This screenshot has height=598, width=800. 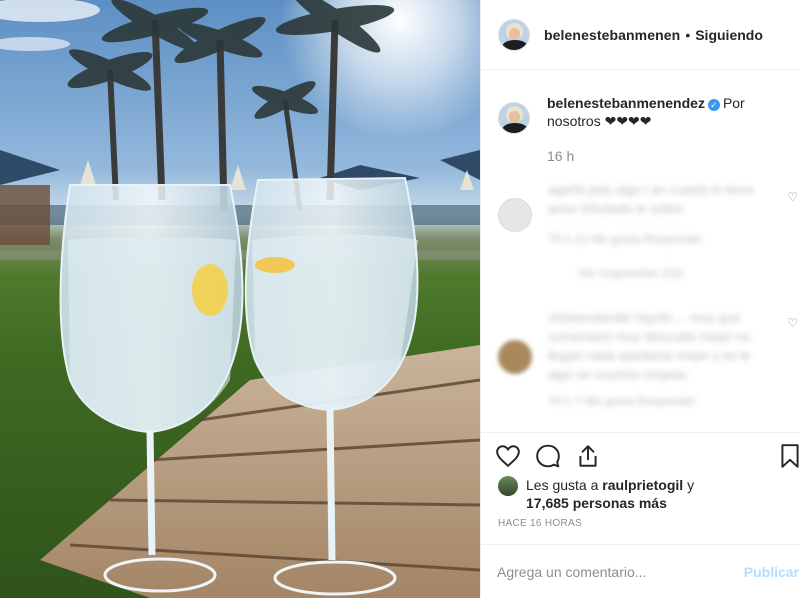 What do you see at coordinates (625, 239) in the screenshot?
I see `comment-meta: 70 h 12 Me gusta Responder` at bounding box center [625, 239].